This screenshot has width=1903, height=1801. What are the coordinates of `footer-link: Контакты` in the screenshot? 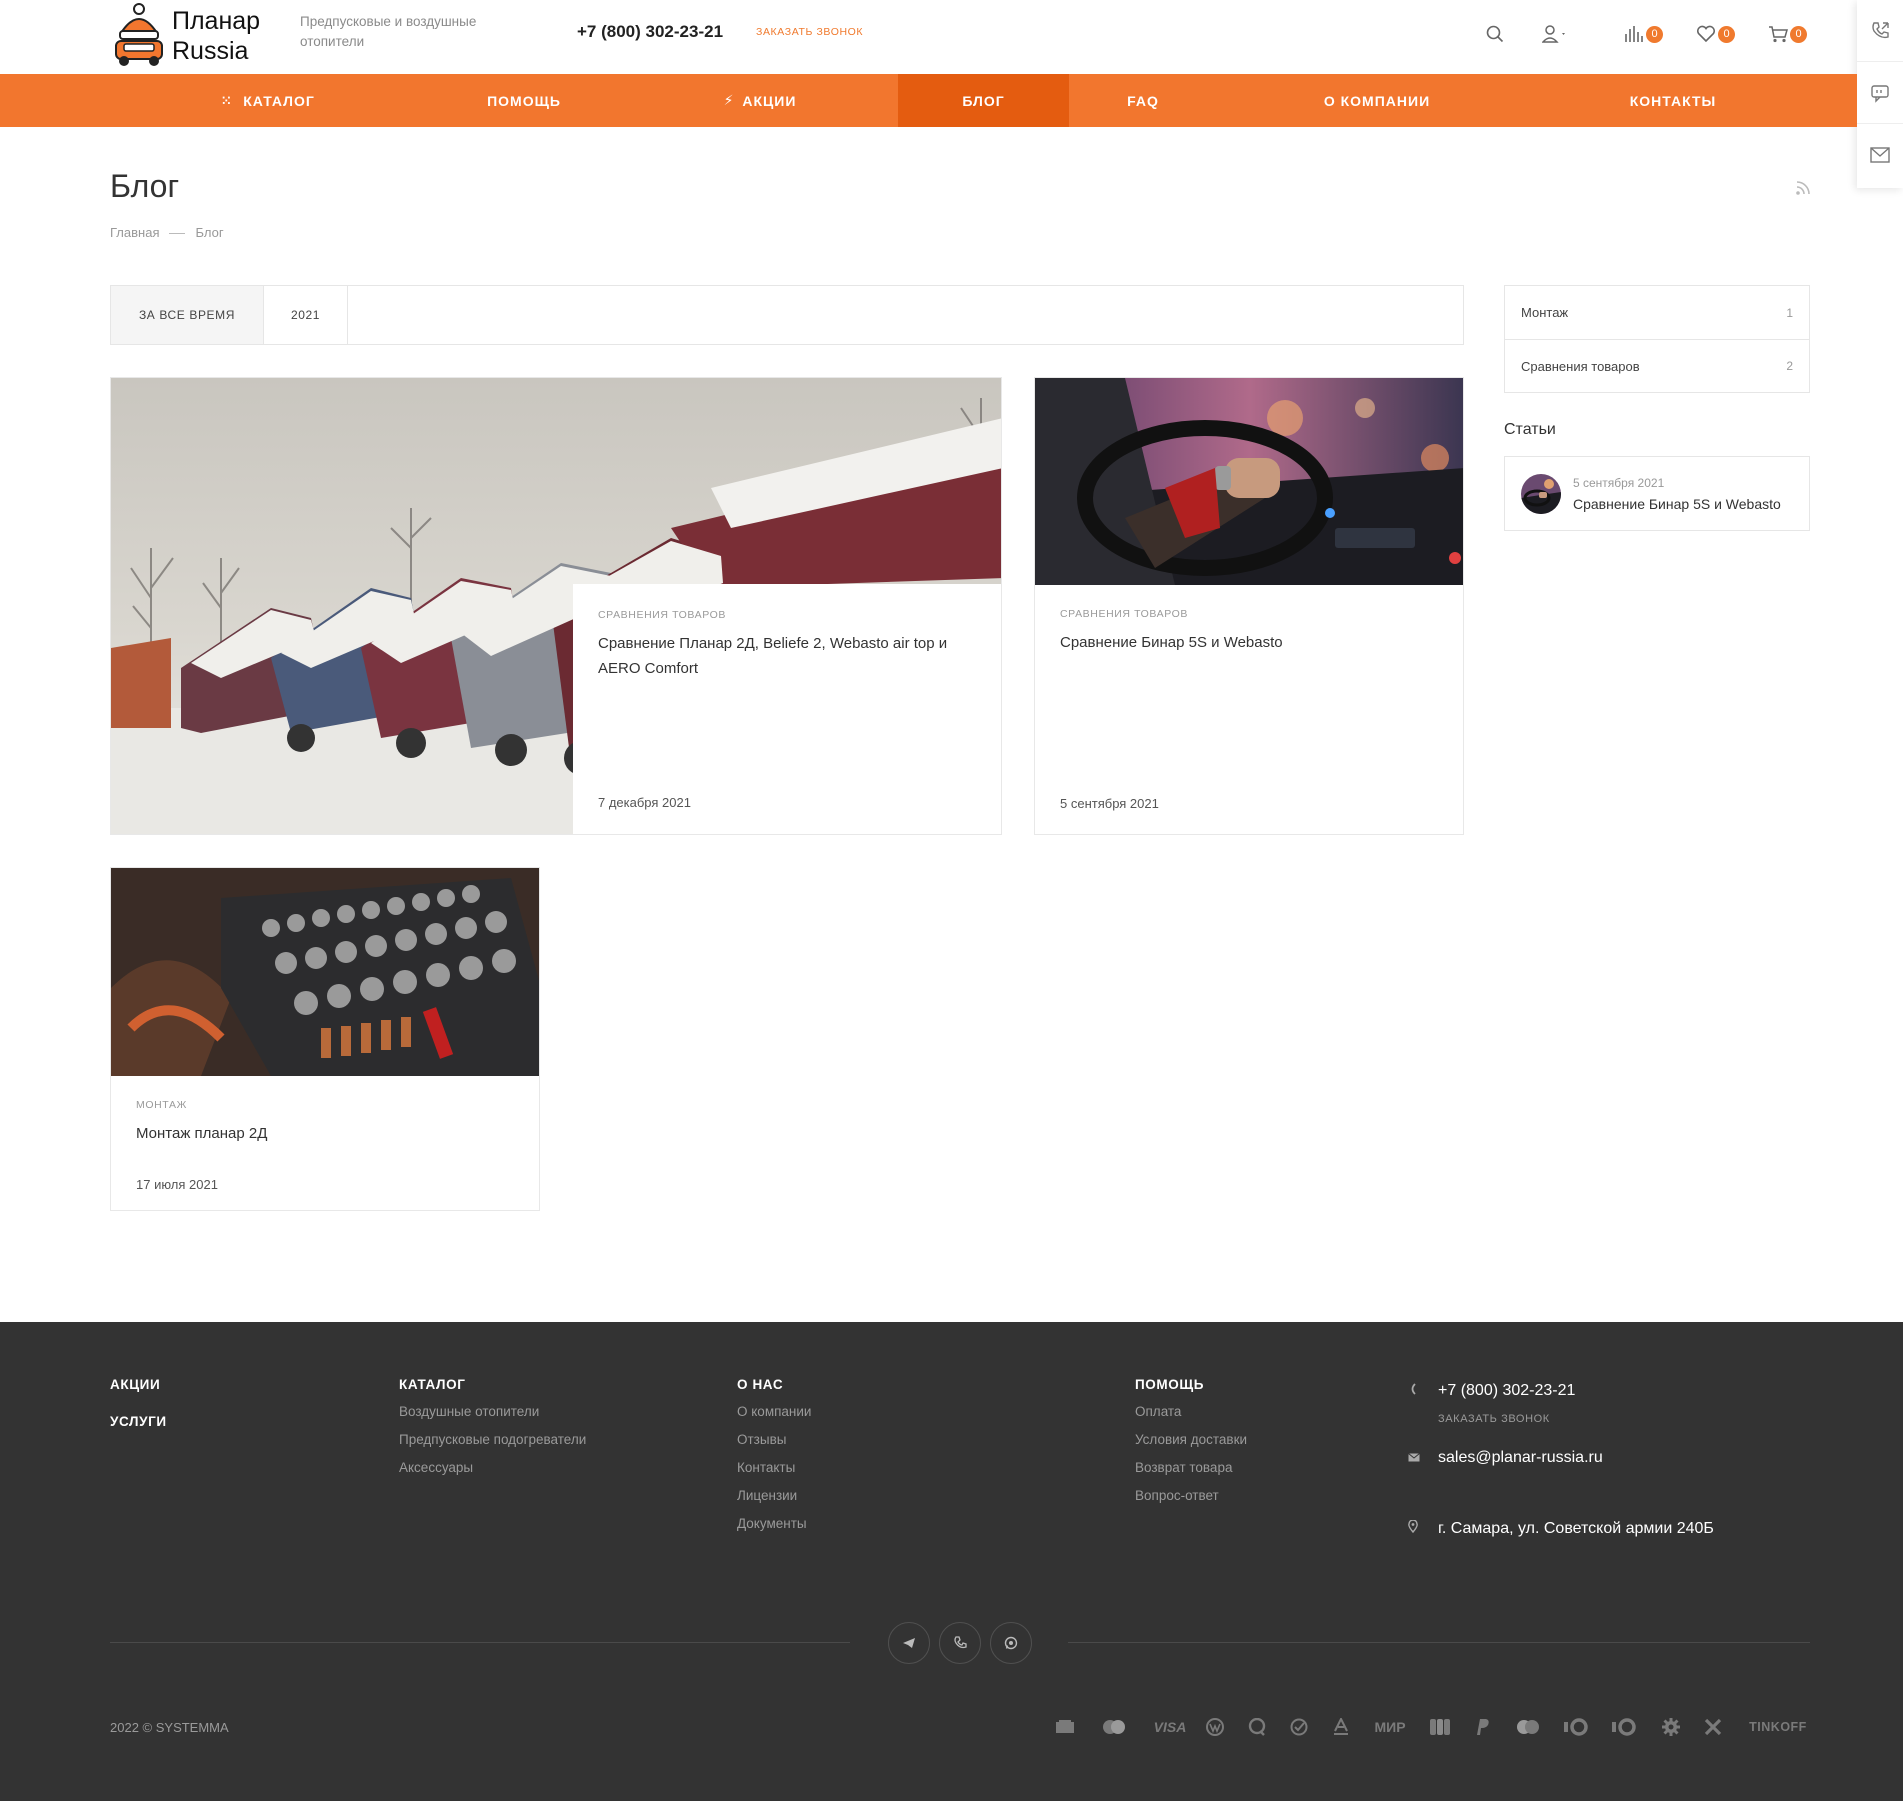 It's located at (774, 1468).